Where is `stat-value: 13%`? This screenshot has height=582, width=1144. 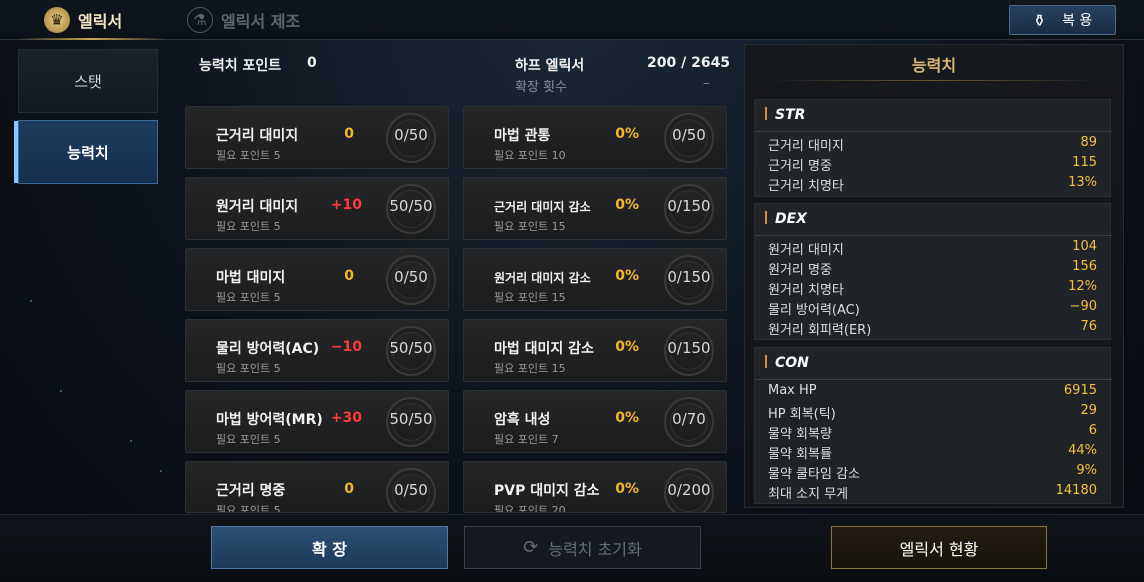 stat-value: 13% is located at coordinates (1082, 182).